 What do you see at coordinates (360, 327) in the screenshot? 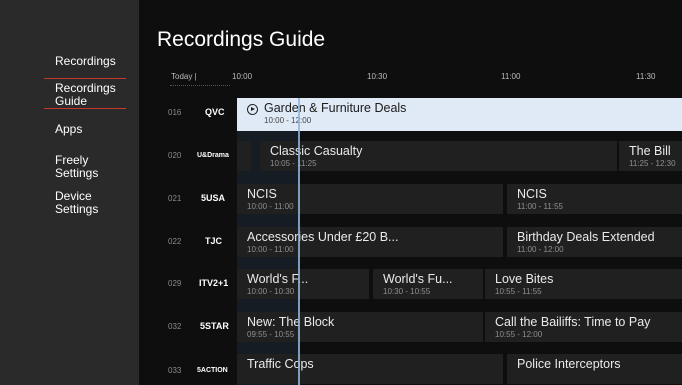
I see `program-tile: New: The Block 09:55 - 10:55` at bounding box center [360, 327].